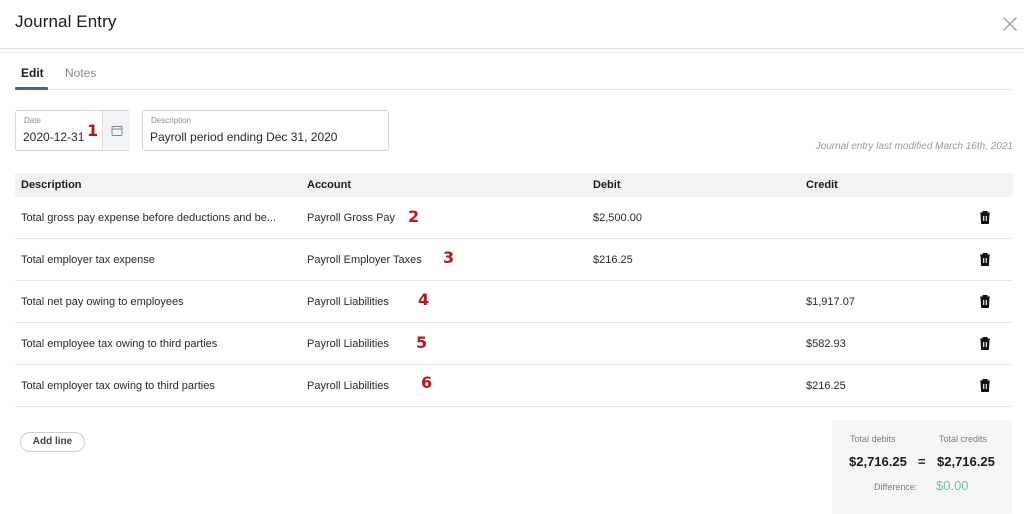 The image size is (1024, 514). Describe the element at coordinates (265, 137) in the screenshot. I see `description-input` at that location.